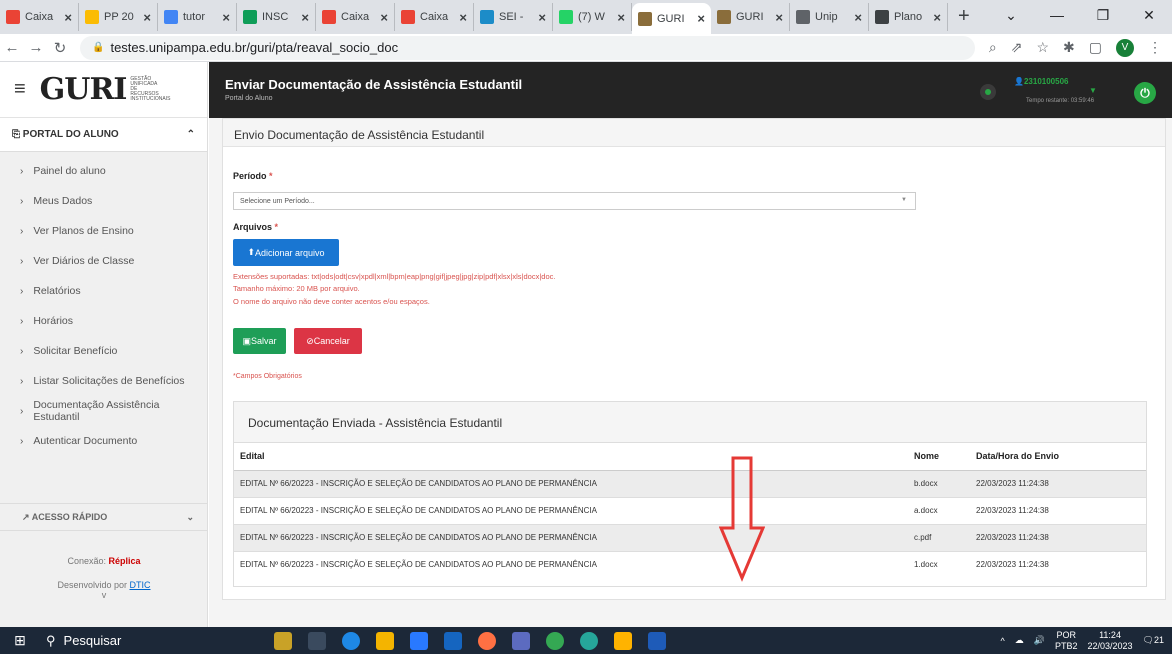  I want to click on browser-tab: Unip ×, so click(829, 17).